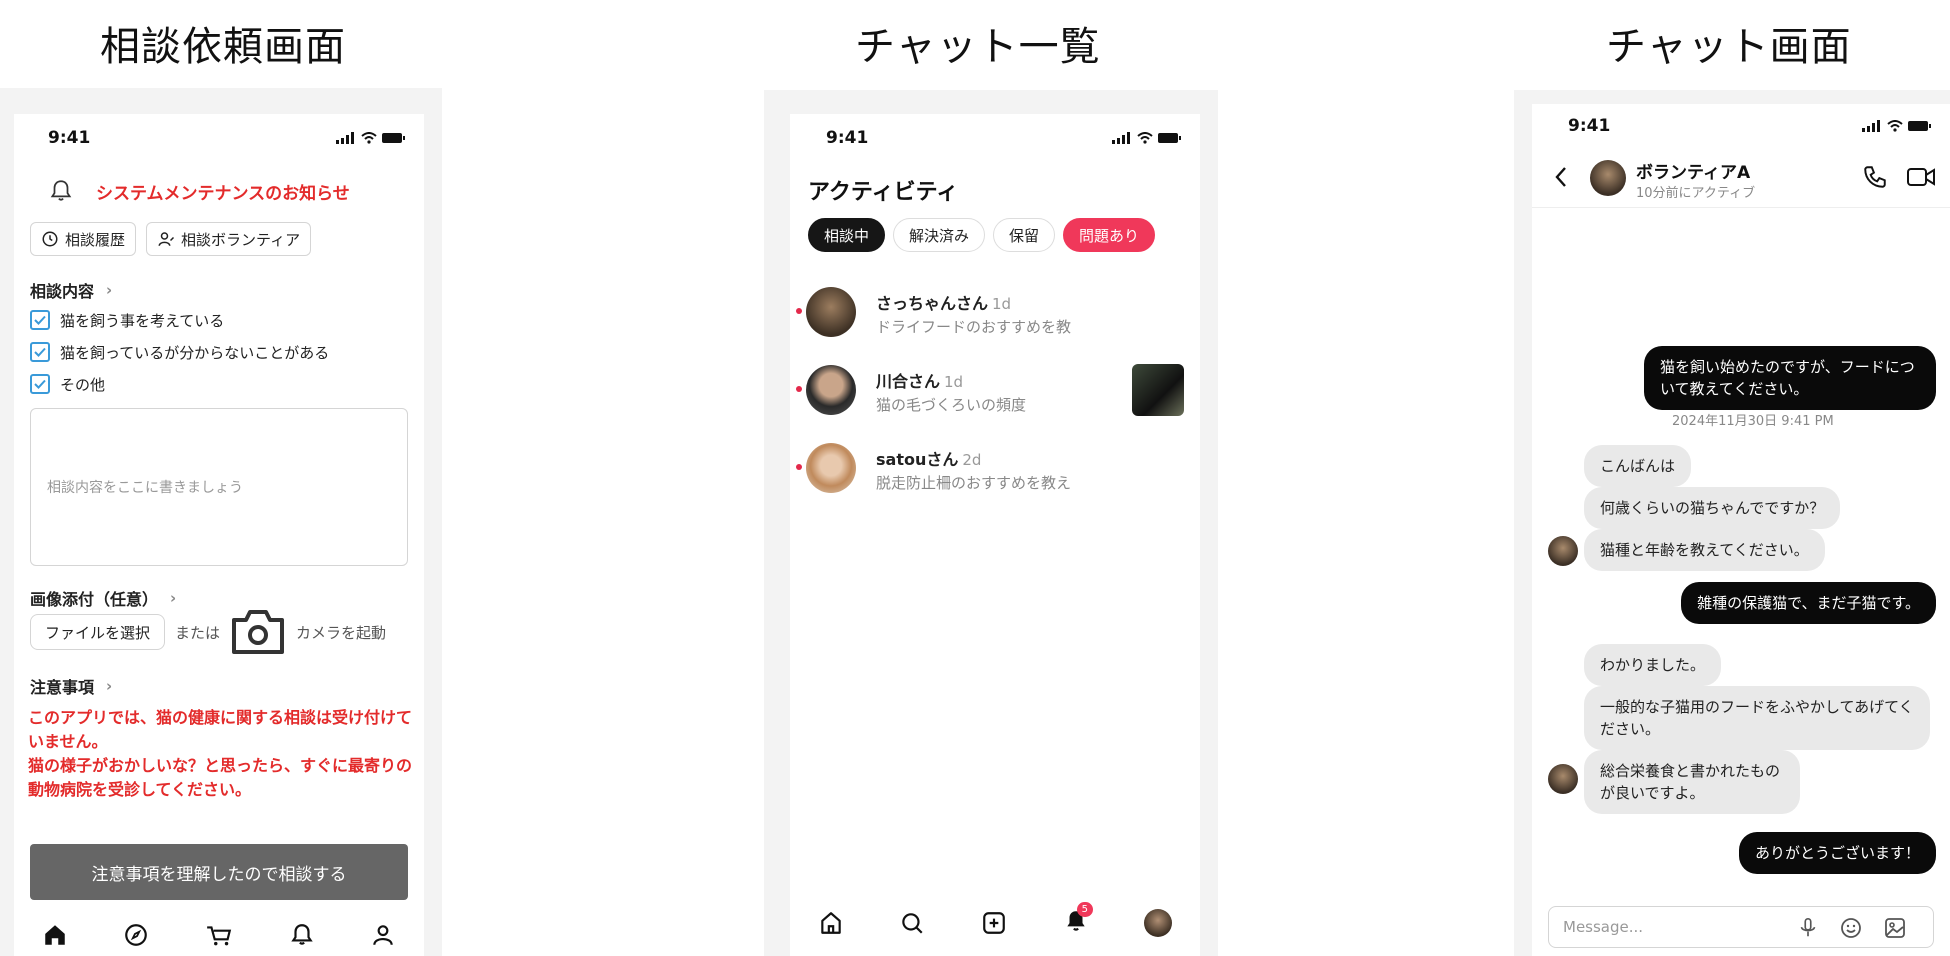 This screenshot has width=1950, height=956. I want to click on check-item-2: 猫を飼っているが分からないことがある, so click(179, 352).